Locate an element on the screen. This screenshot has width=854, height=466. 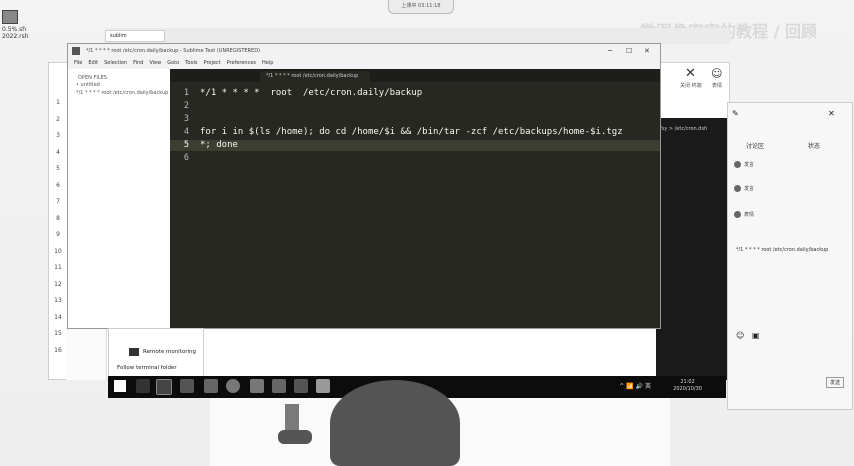
task-view-icon is located at coordinates (164, 387).